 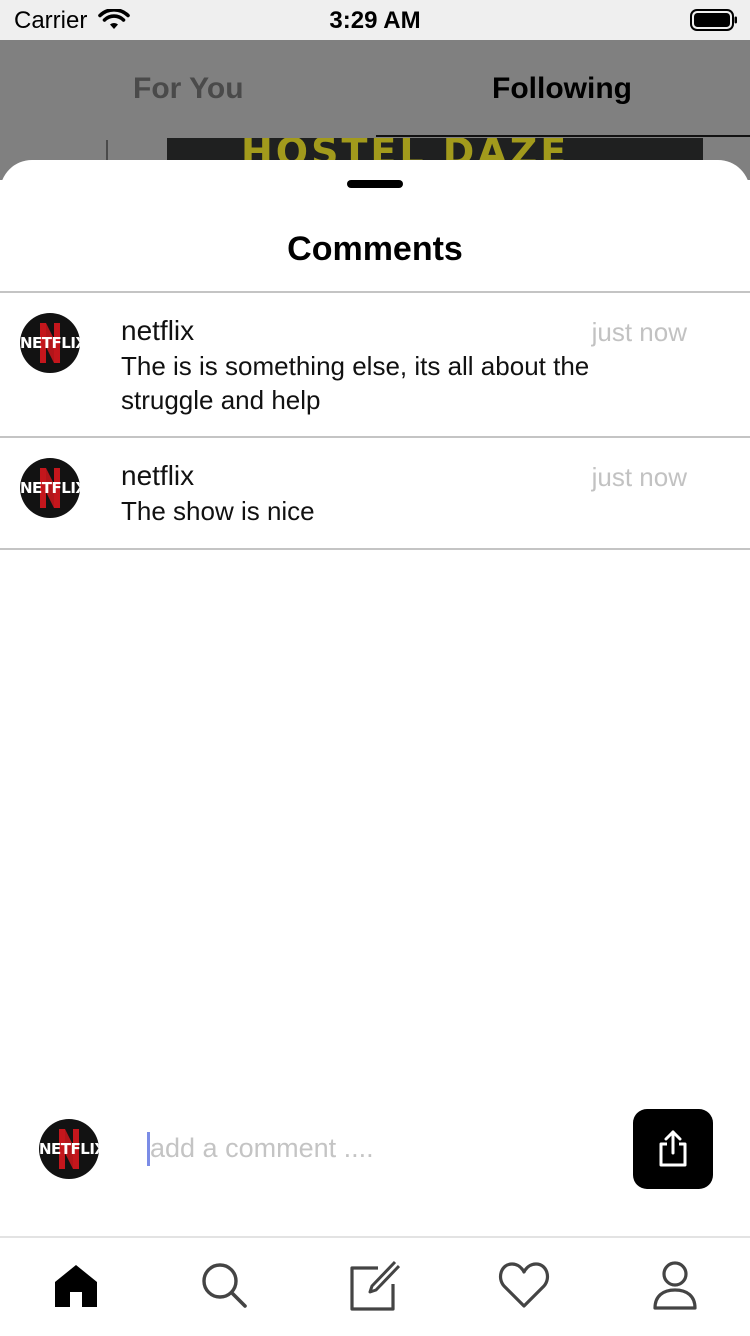 I want to click on tab-profile, so click(x=675, y=1287).